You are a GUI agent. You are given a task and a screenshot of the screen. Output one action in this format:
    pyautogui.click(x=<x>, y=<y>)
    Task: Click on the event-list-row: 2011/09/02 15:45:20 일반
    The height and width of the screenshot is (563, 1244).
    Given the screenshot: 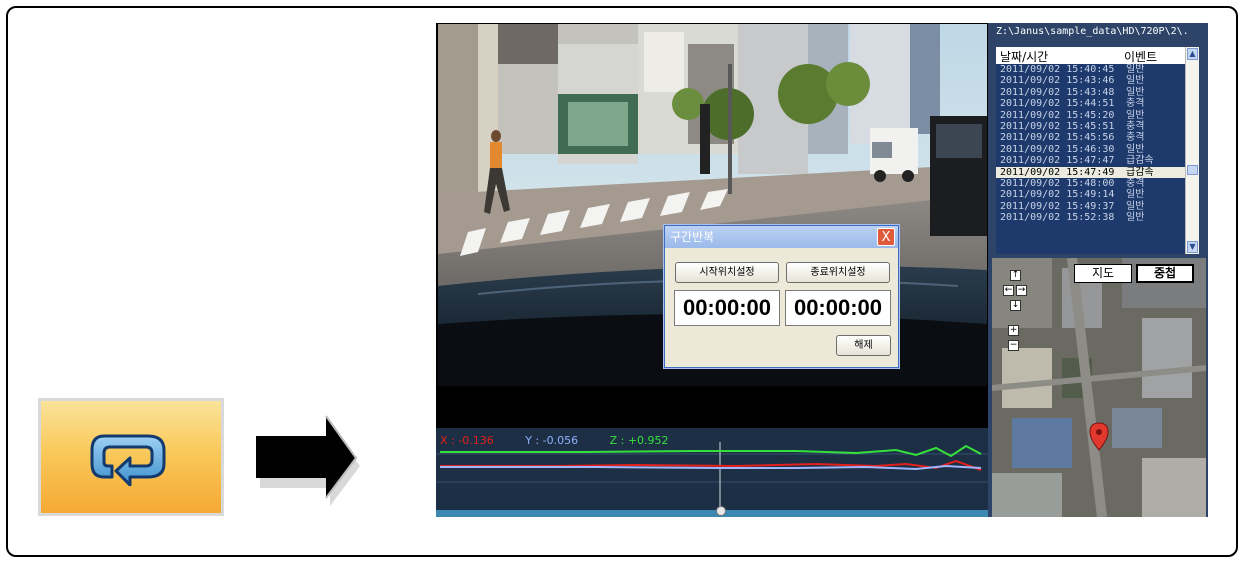 What is the action you would take?
    pyautogui.click(x=1090, y=115)
    